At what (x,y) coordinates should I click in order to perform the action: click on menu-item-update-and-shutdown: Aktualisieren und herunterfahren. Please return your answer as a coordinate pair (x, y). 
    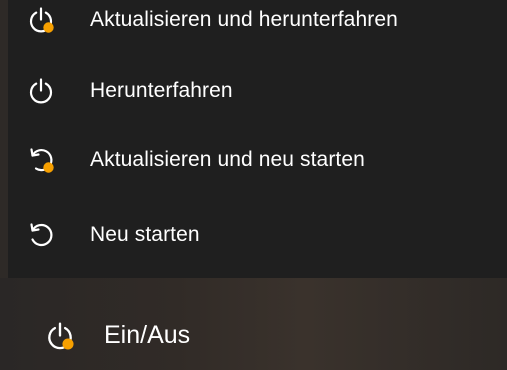
    Looking at the image, I should click on (257, 26).